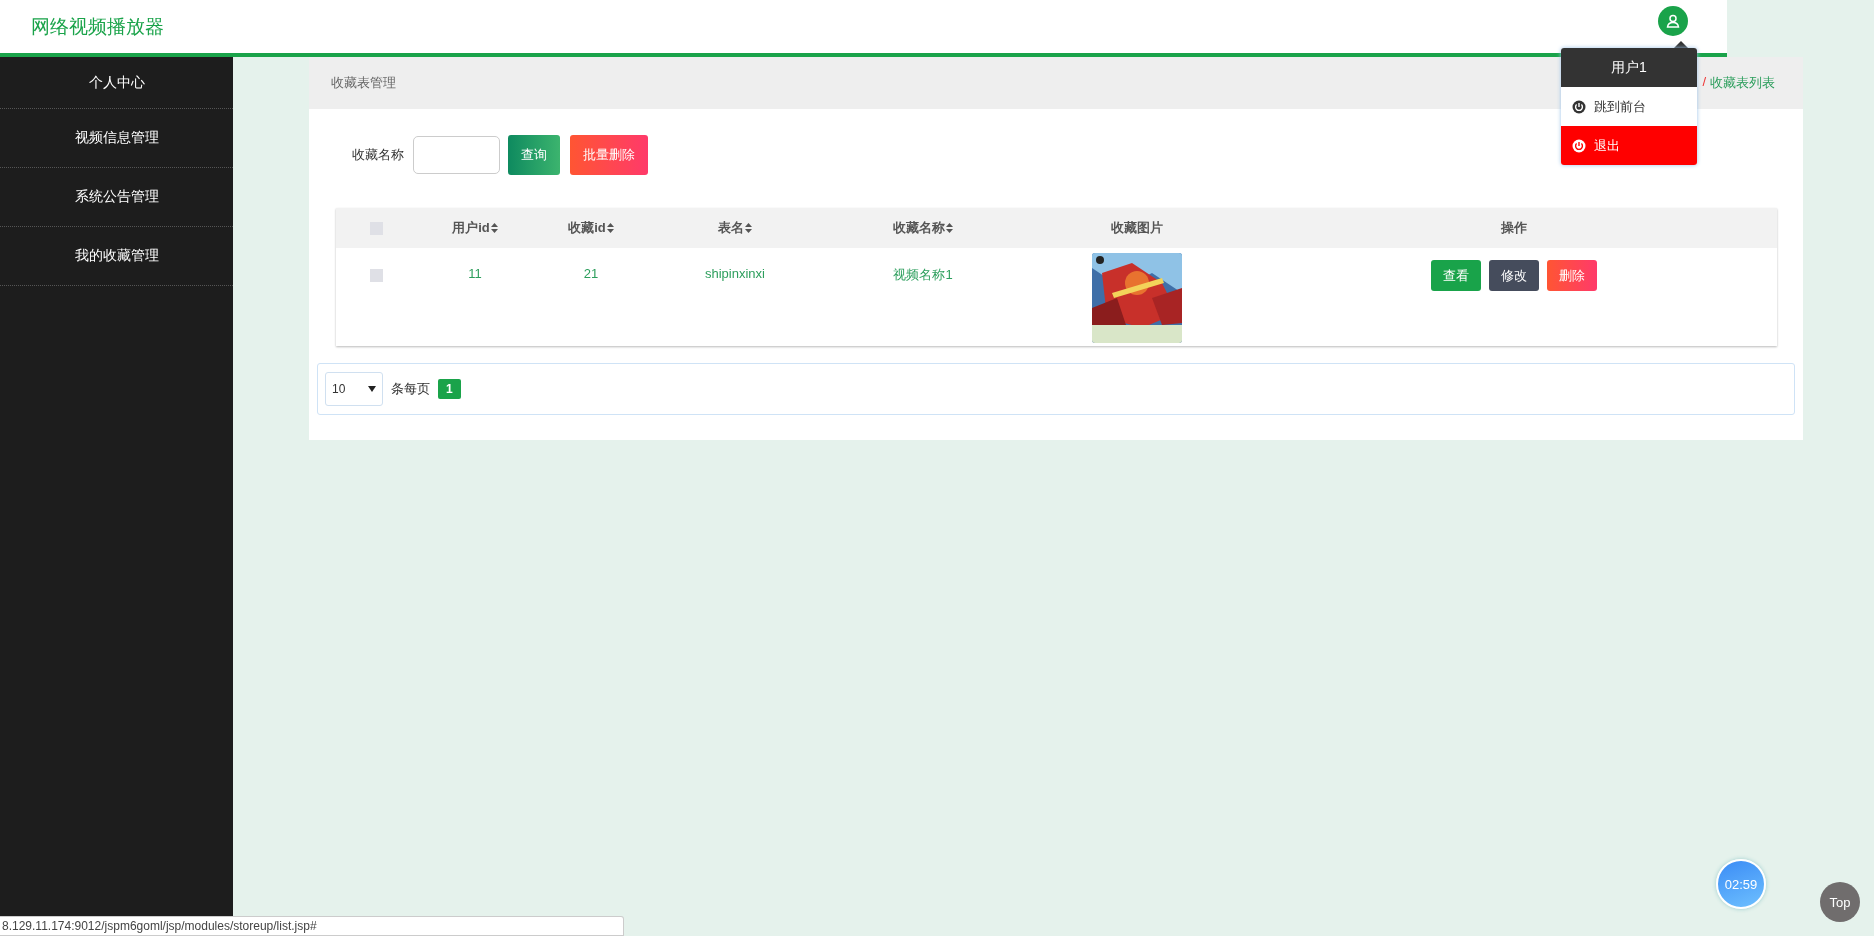  Describe the element at coordinates (1513, 275) in the screenshot. I see `edit-button: 修改` at that location.